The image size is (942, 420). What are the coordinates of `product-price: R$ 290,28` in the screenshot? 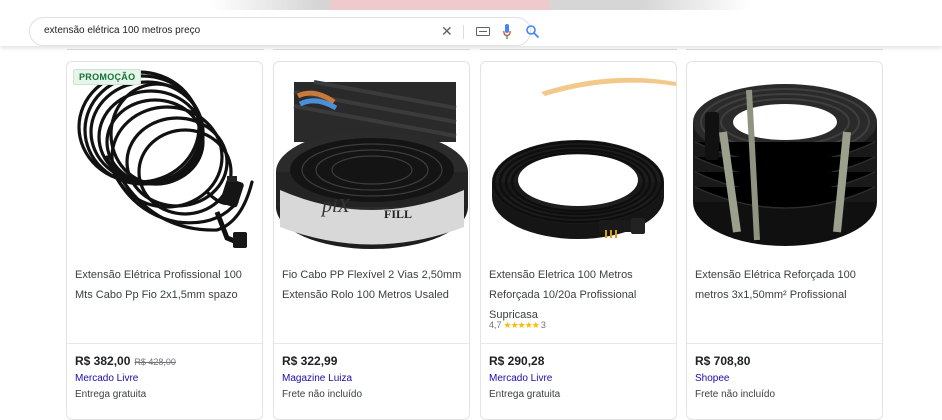 It's located at (516, 361).